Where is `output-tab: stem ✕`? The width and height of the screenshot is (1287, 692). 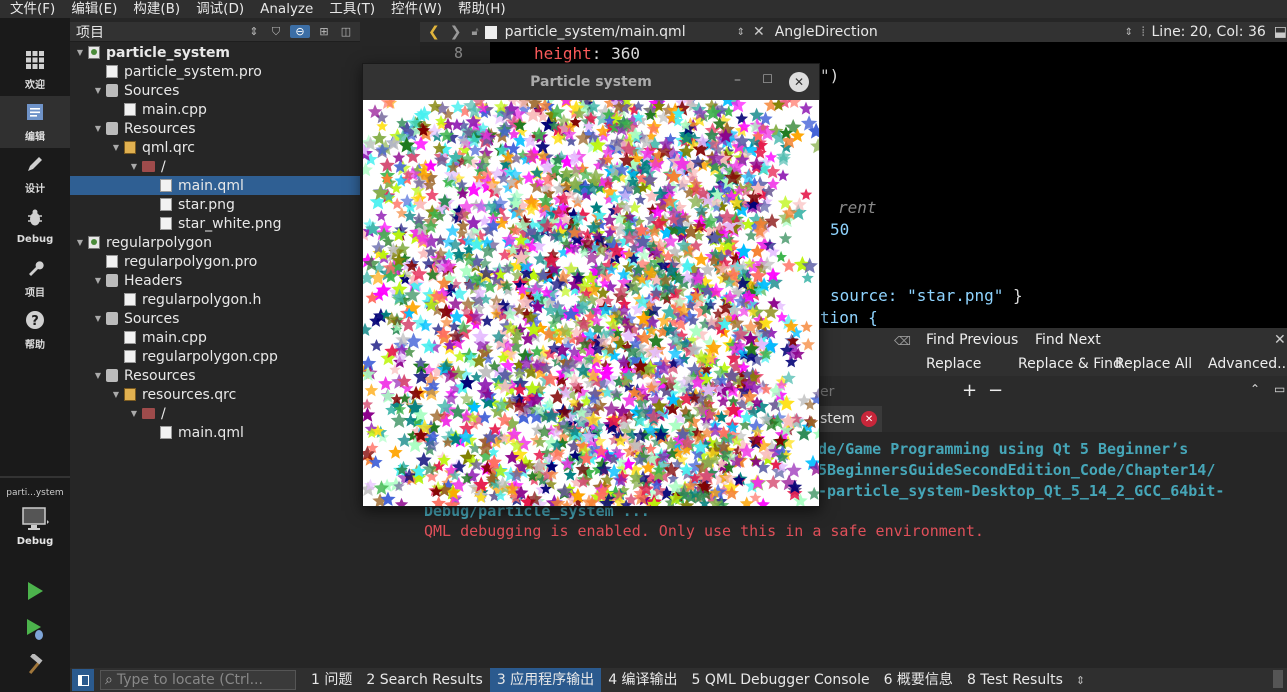 output-tab: stem ✕ is located at coordinates (851, 419).